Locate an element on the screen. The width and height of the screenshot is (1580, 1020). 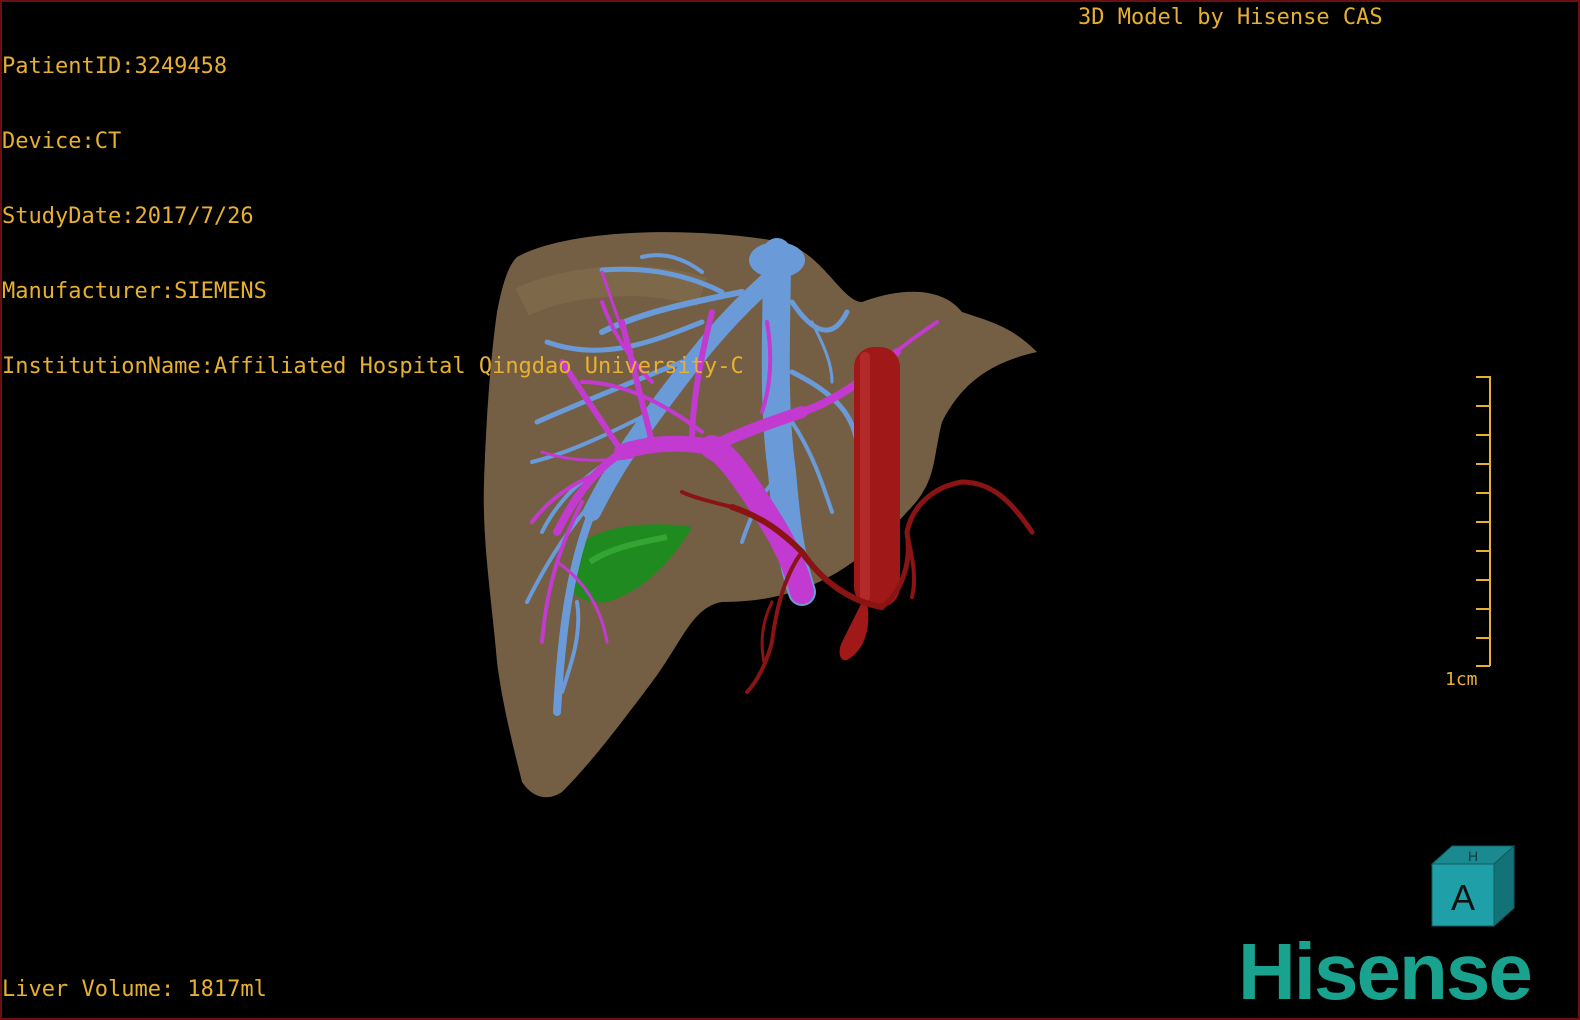
orientation-cube: A H is located at coordinates (1472, 889).